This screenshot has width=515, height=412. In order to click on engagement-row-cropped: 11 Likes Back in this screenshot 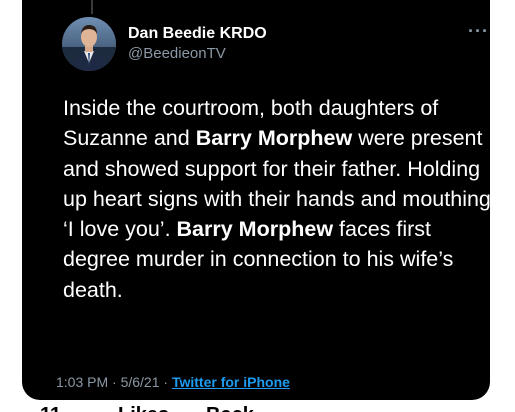, I will do `click(260, 407)`.